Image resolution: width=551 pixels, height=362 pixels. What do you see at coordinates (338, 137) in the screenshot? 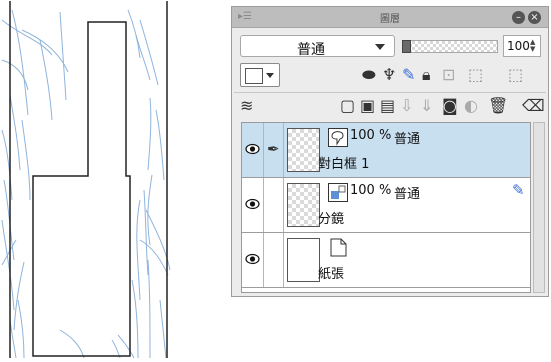
I see `balloon-layer-icon` at bounding box center [338, 137].